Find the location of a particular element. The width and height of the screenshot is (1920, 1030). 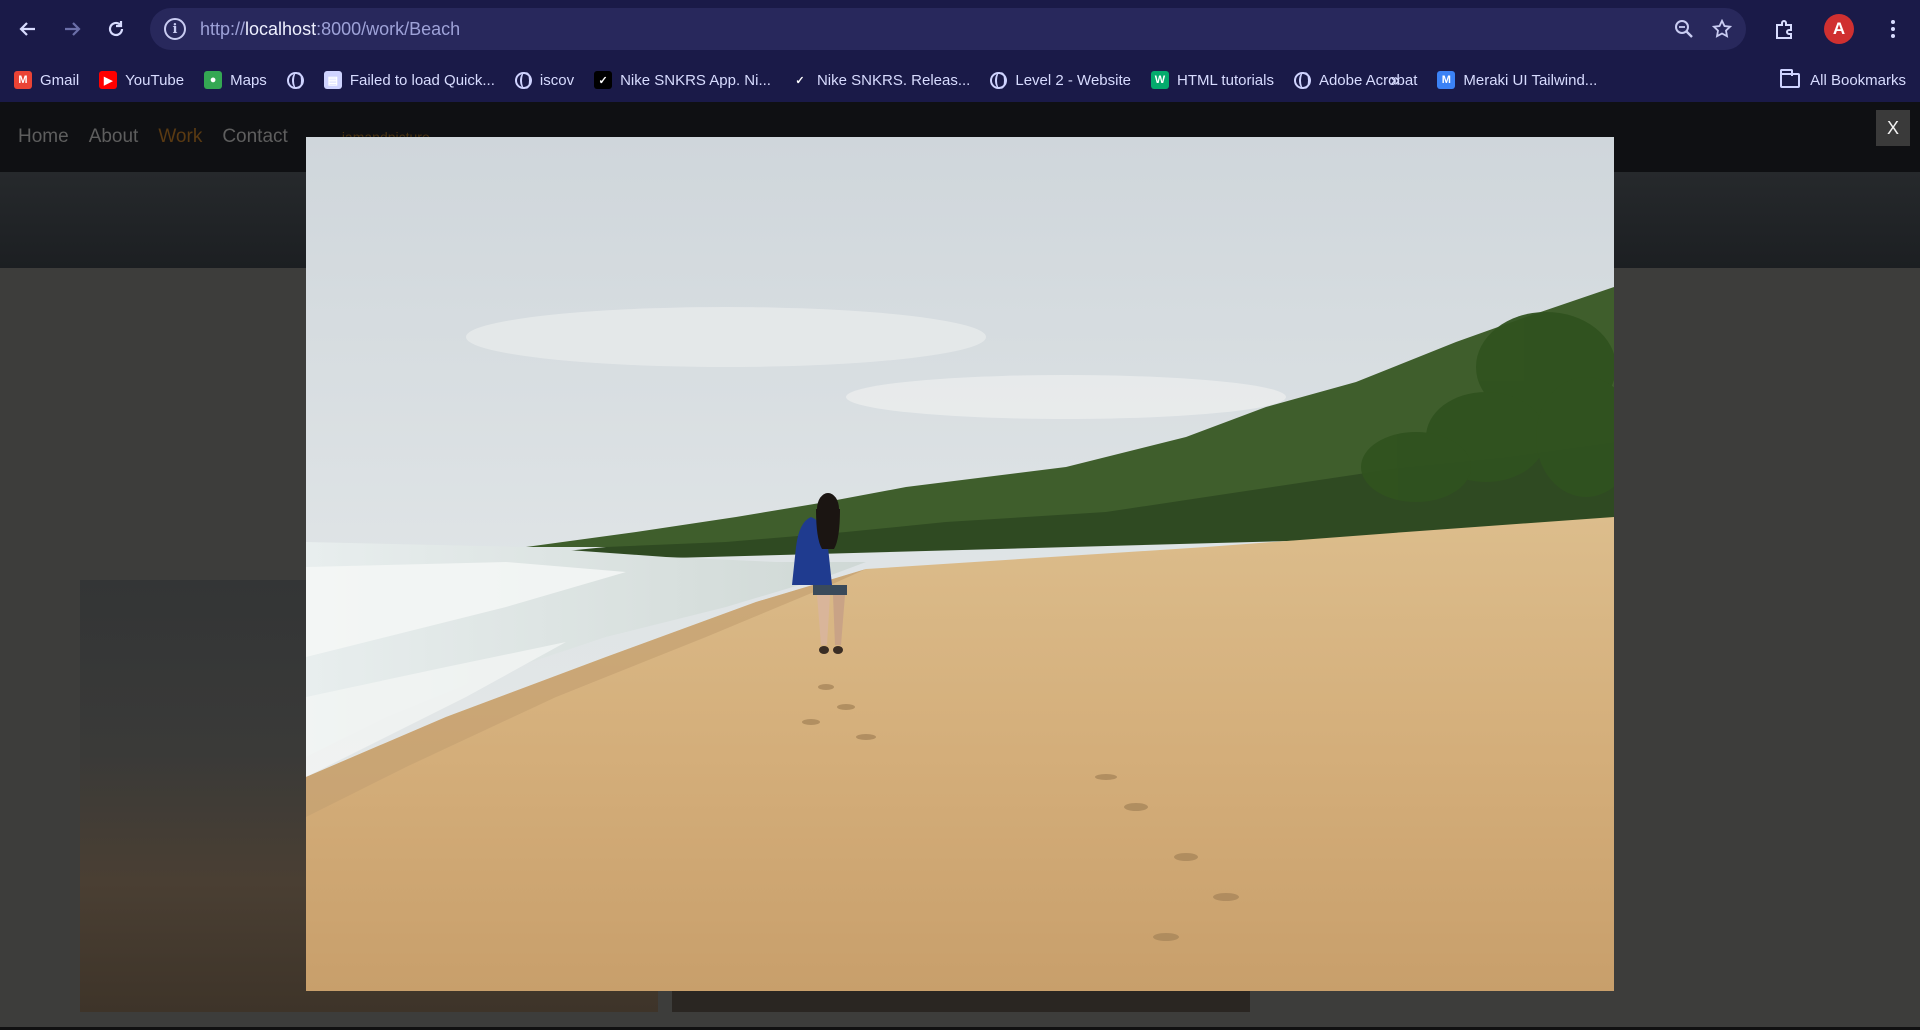

bookmark-label: Level 2 - Website is located at coordinates (1073, 80).